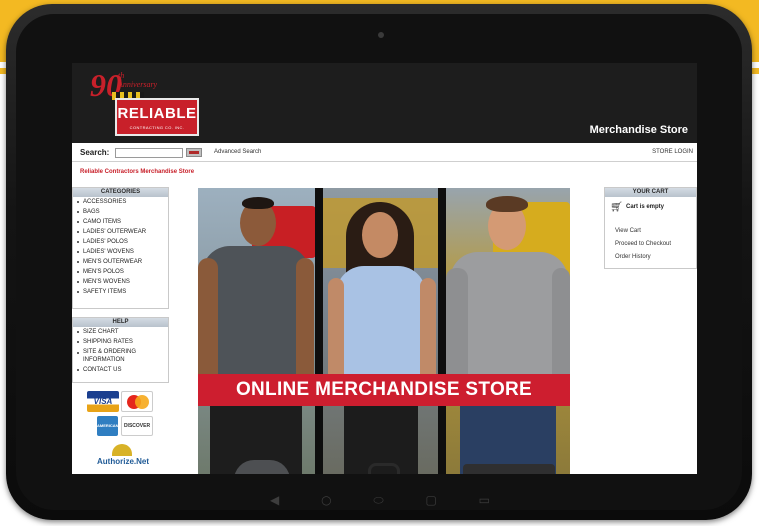 This screenshot has width=759, height=526. I want to click on cart-title: YOUR CART, so click(650, 192).